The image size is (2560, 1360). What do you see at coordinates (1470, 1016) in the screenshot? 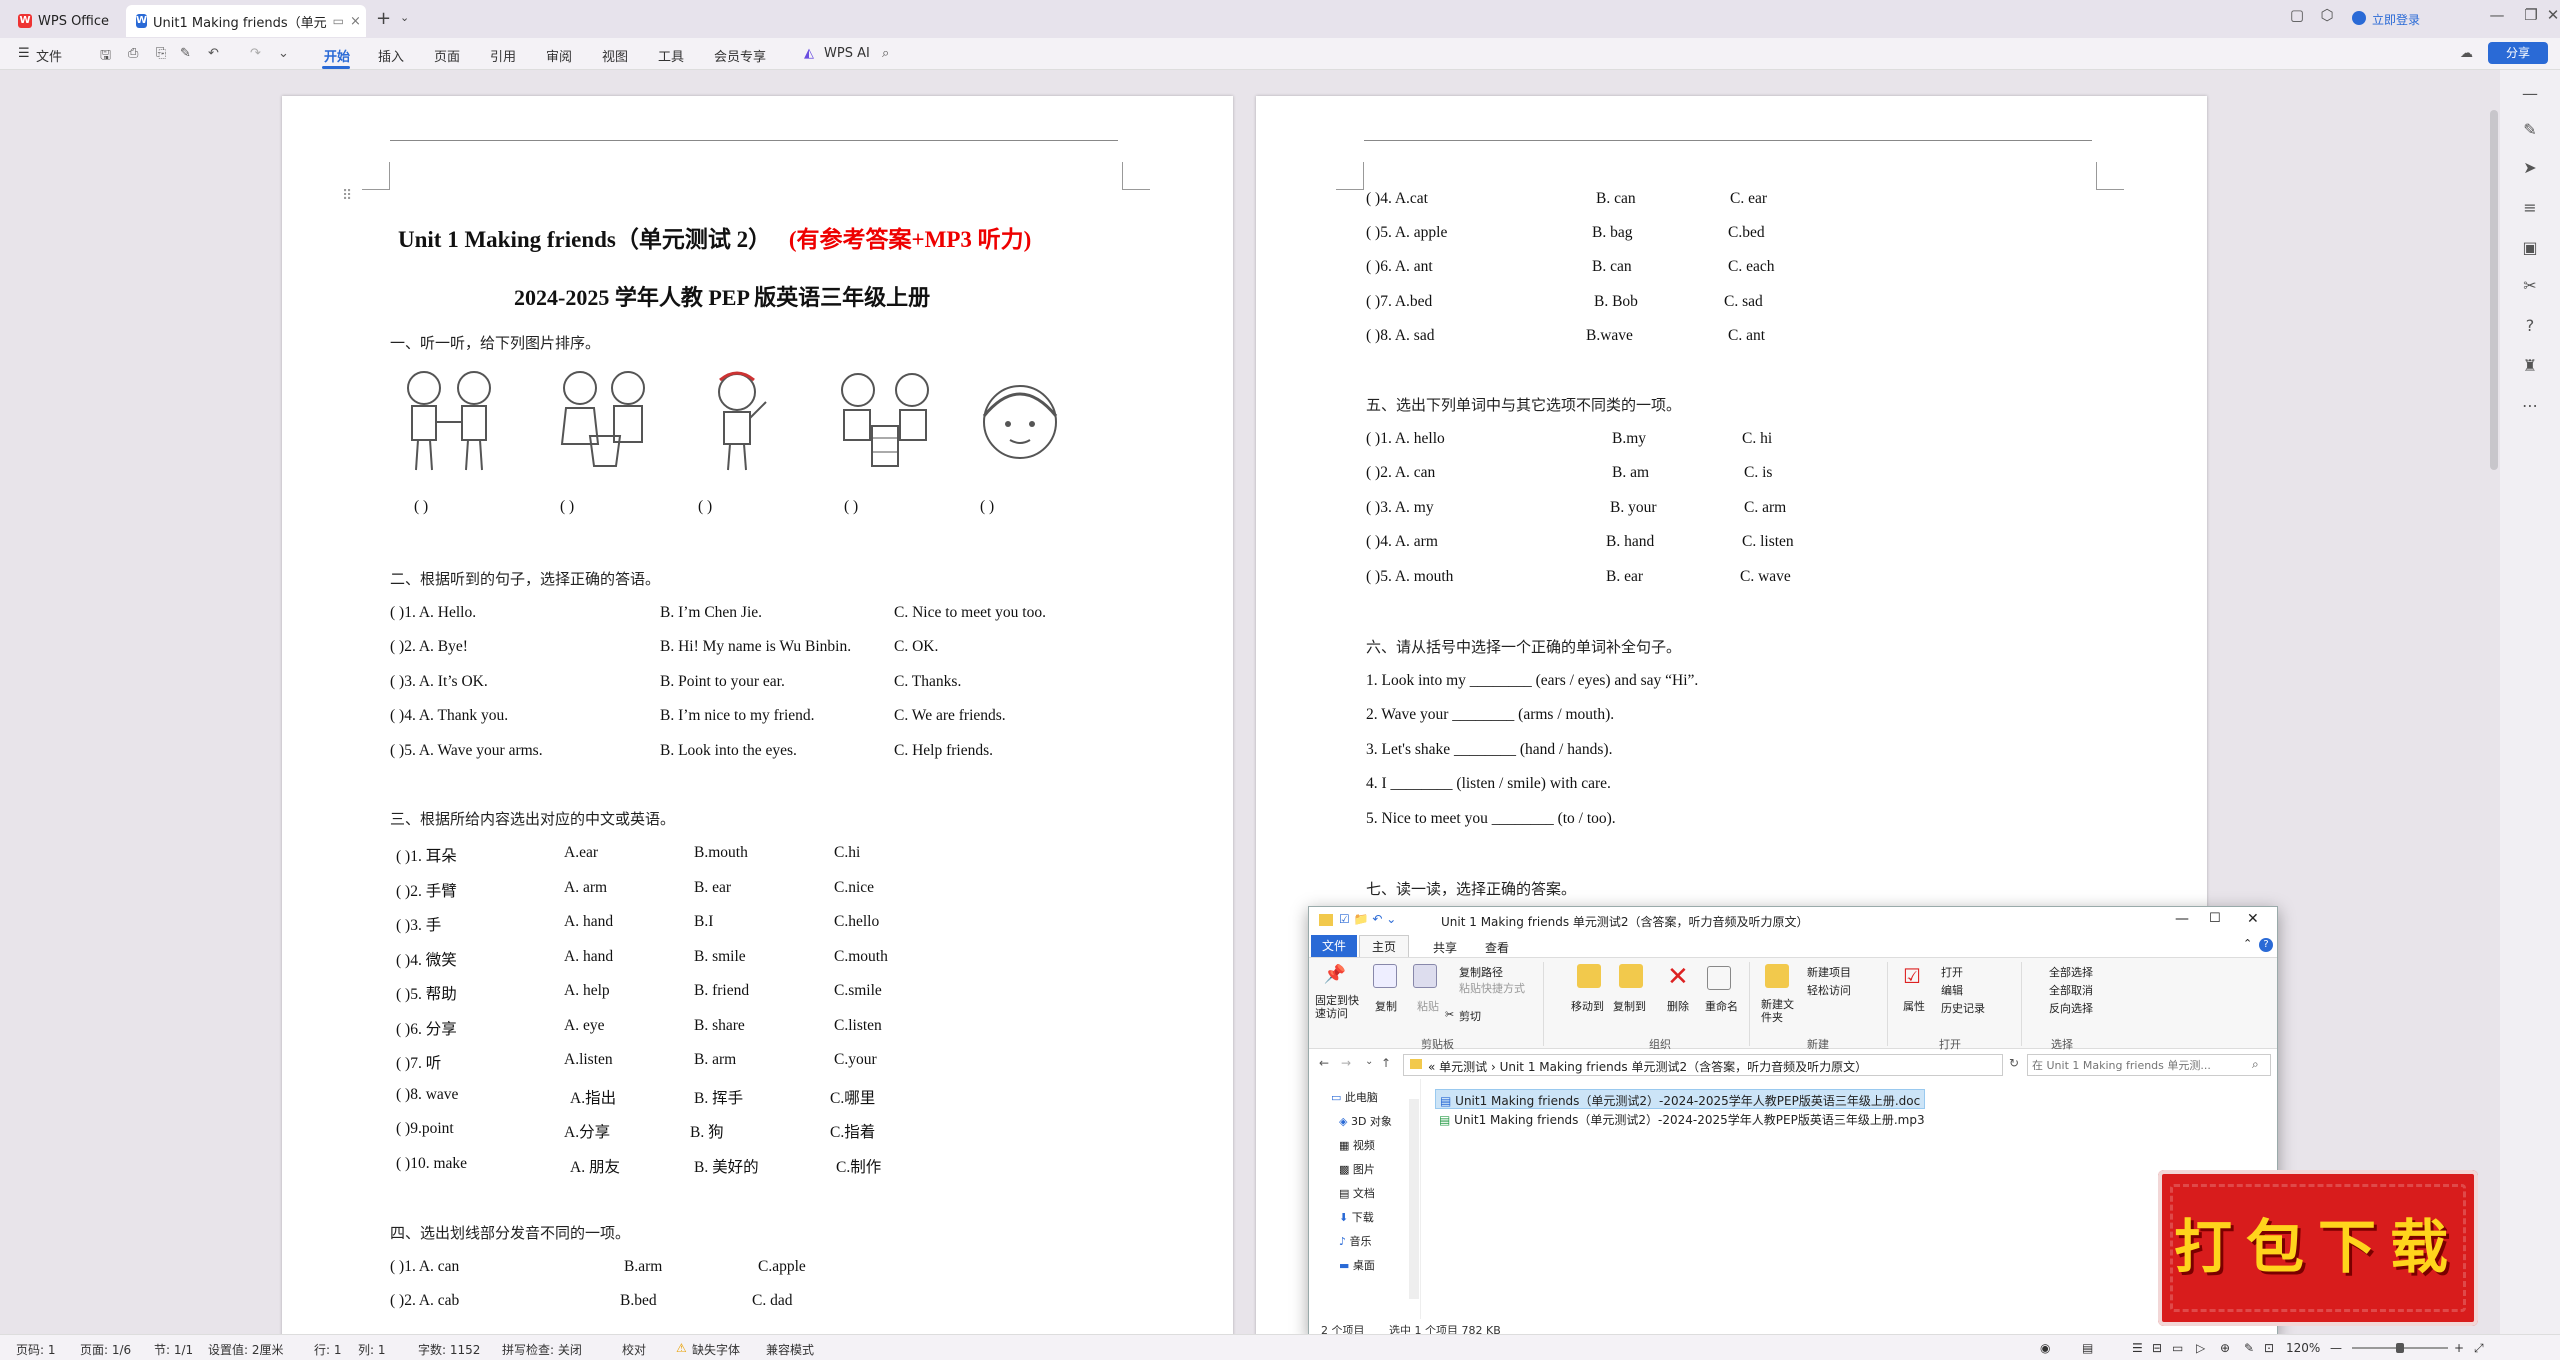
I see `cut-button: 剪切` at bounding box center [1470, 1016].